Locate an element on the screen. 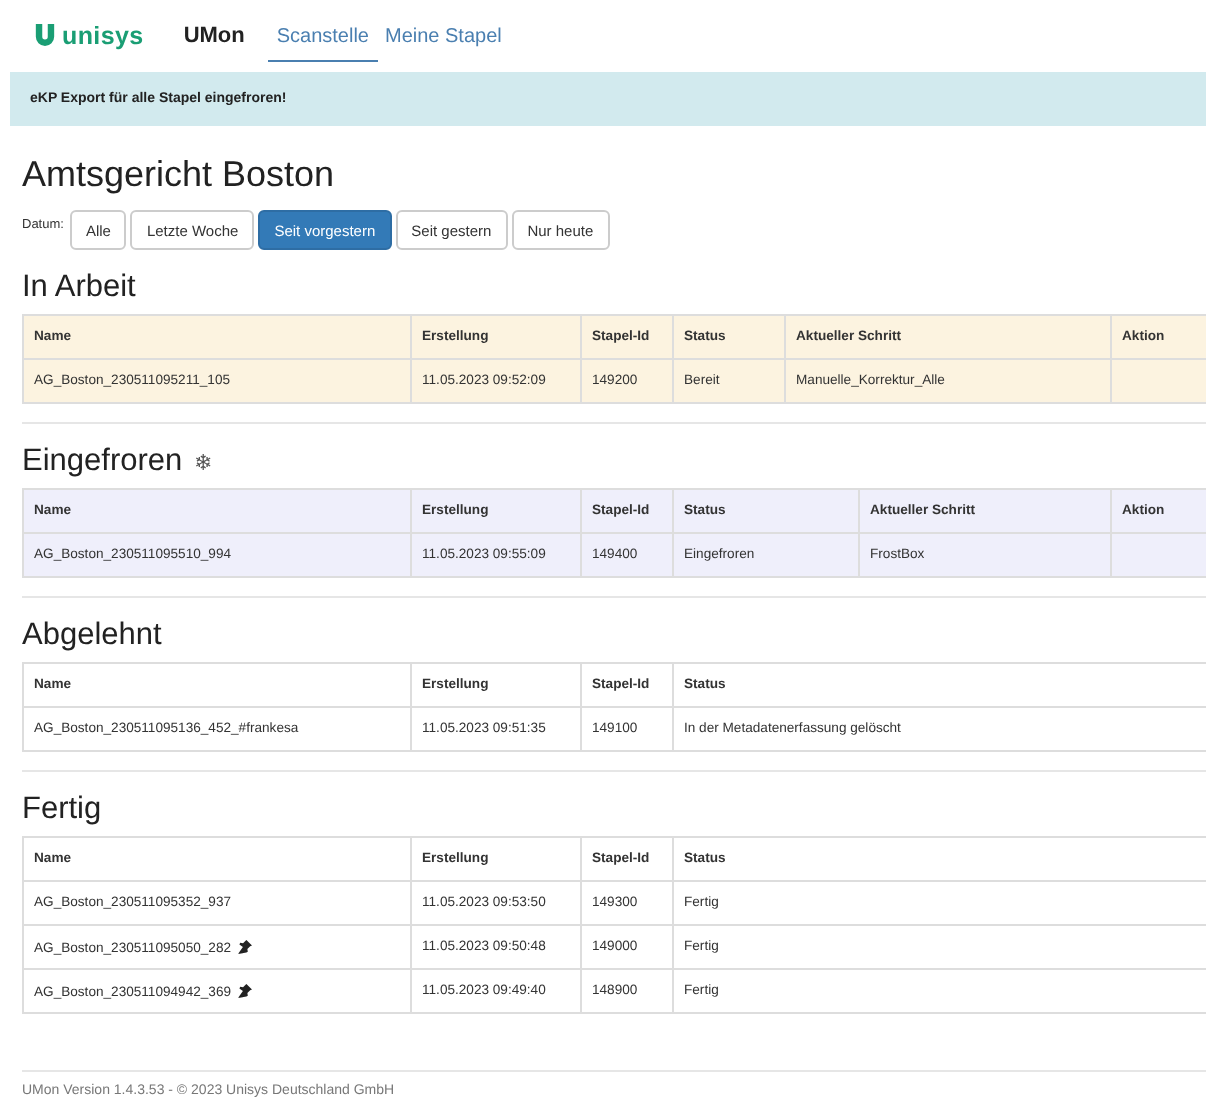 This screenshot has height=1120, width=1206. section-title: Abgelehnt is located at coordinates (92, 636).